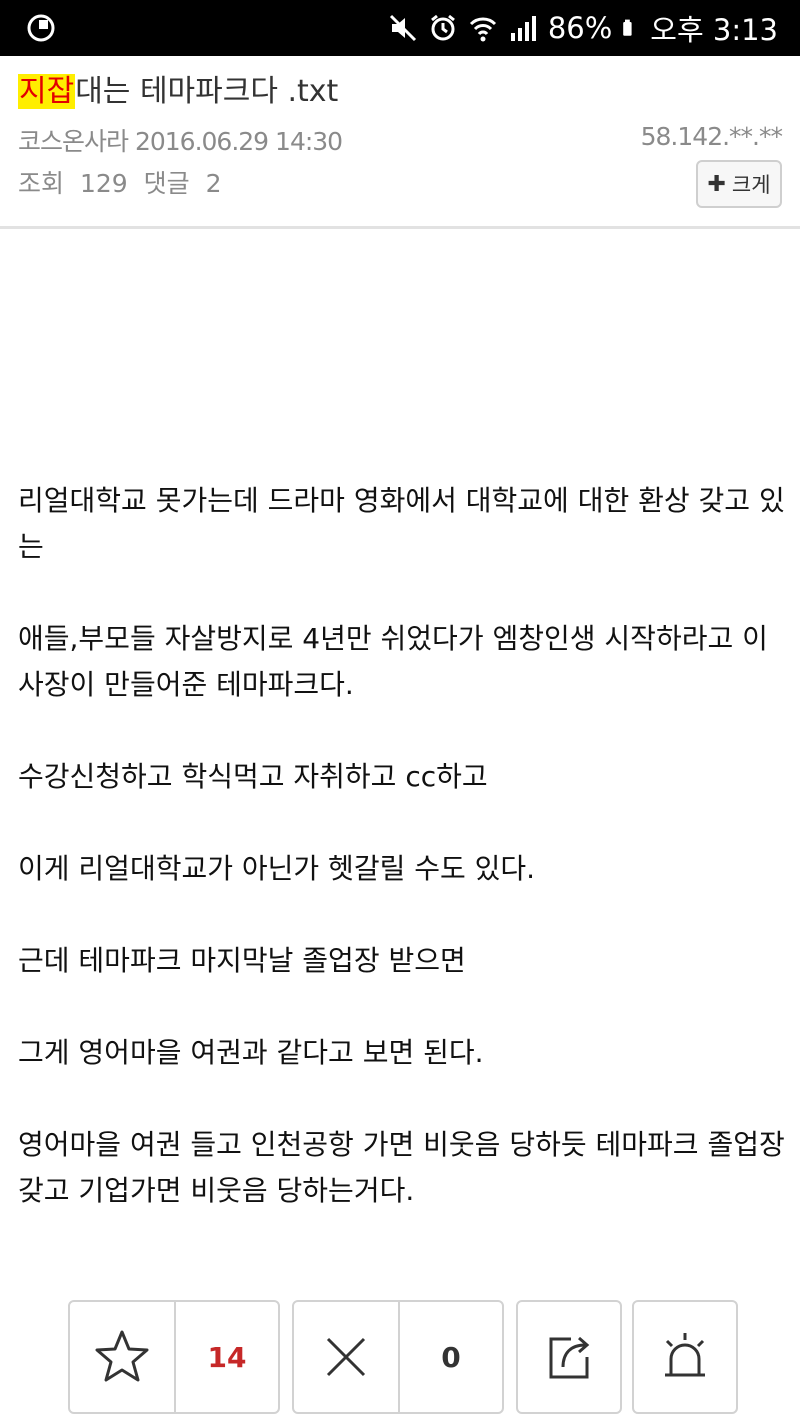  I want to click on comments-count: 2, so click(213, 183).